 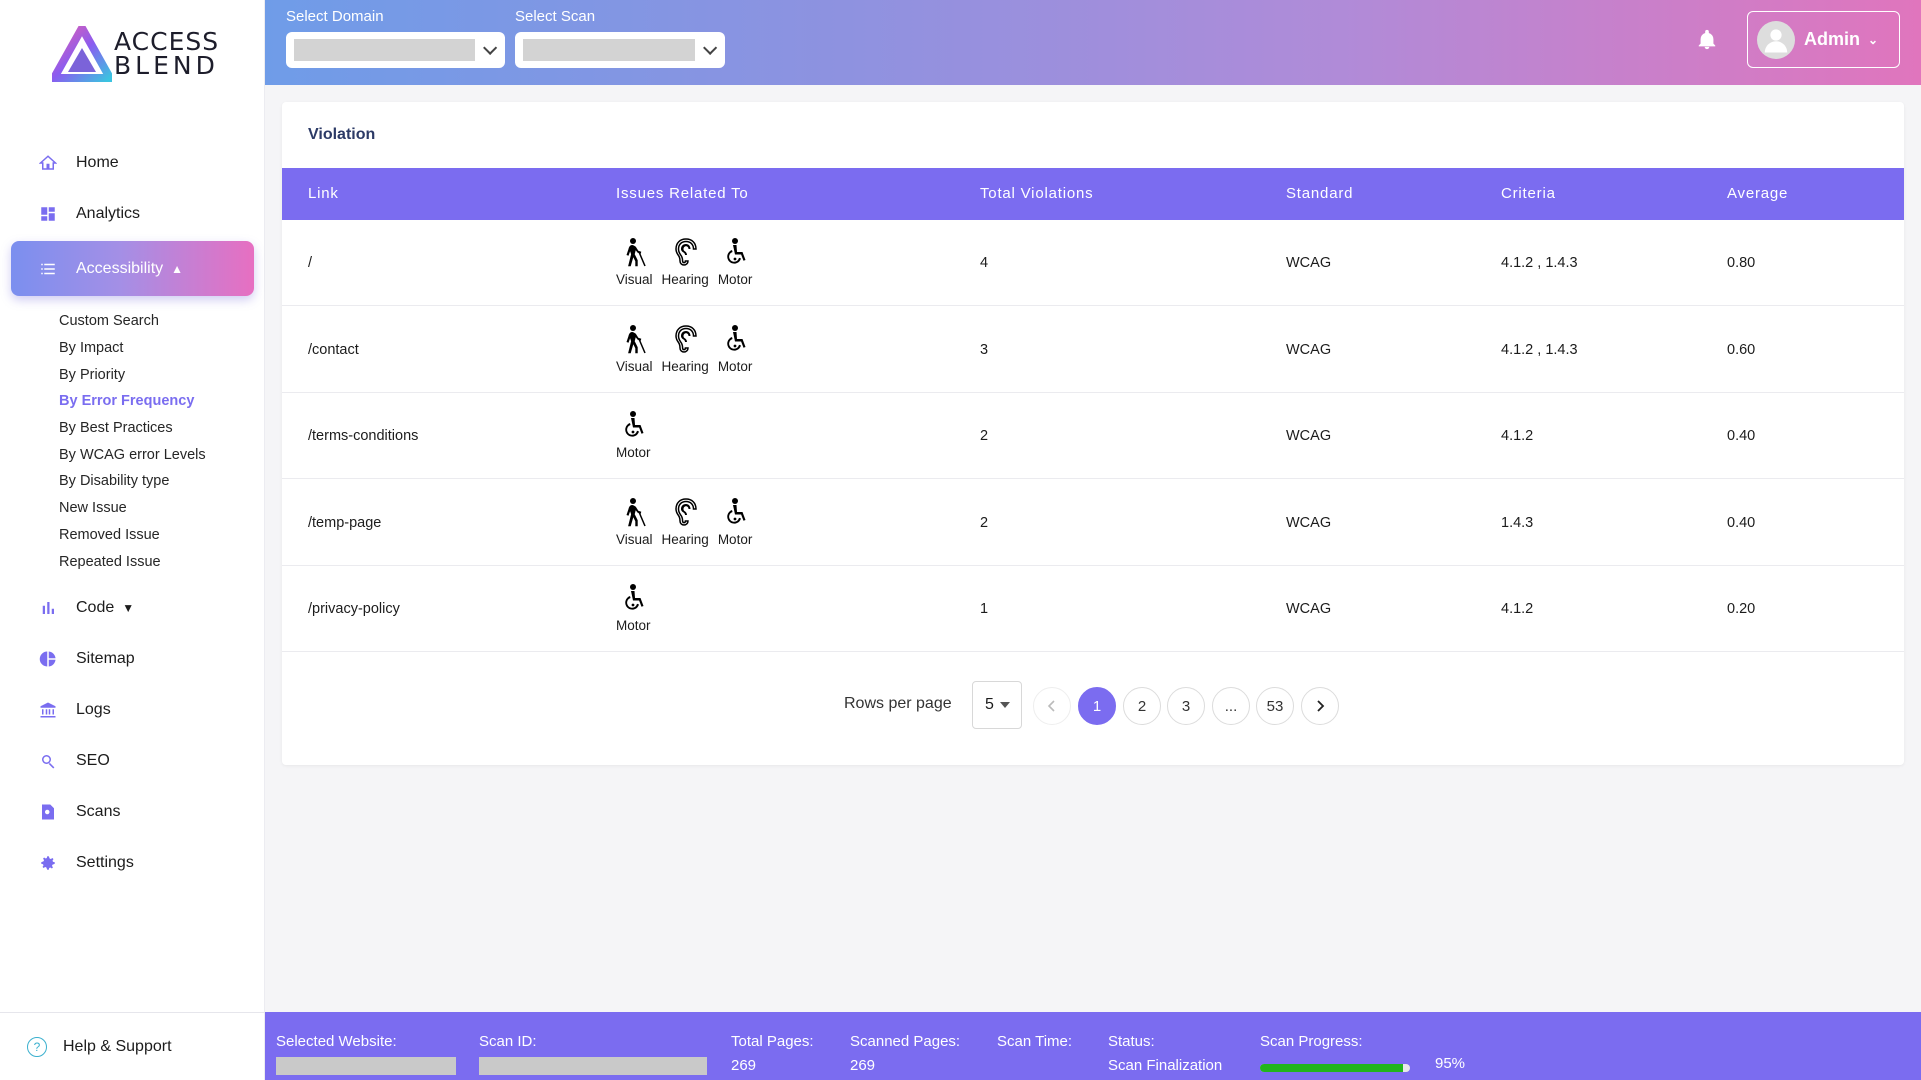 What do you see at coordinates (156, 454) in the screenshot?
I see `submenu-item-by-wcag-levels: By WCAG error Levels` at bounding box center [156, 454].